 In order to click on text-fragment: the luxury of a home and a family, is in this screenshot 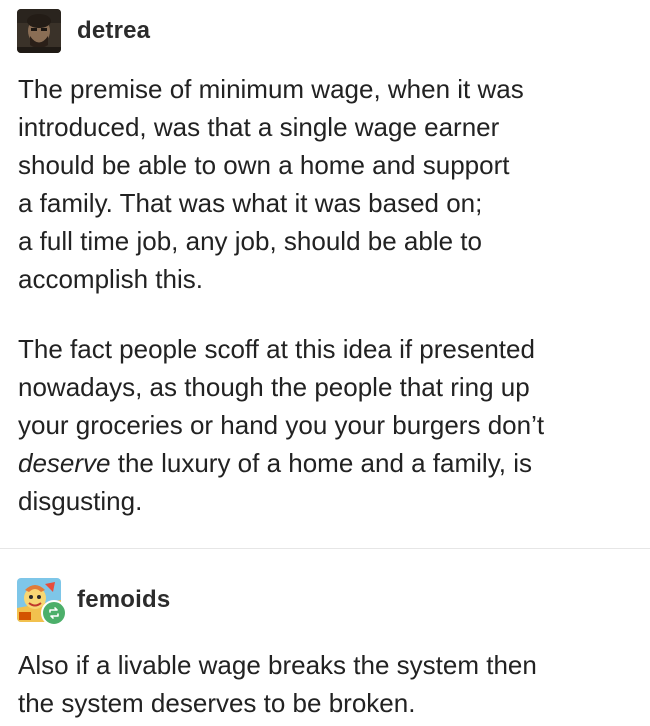, I will do `click(321, 463)`.